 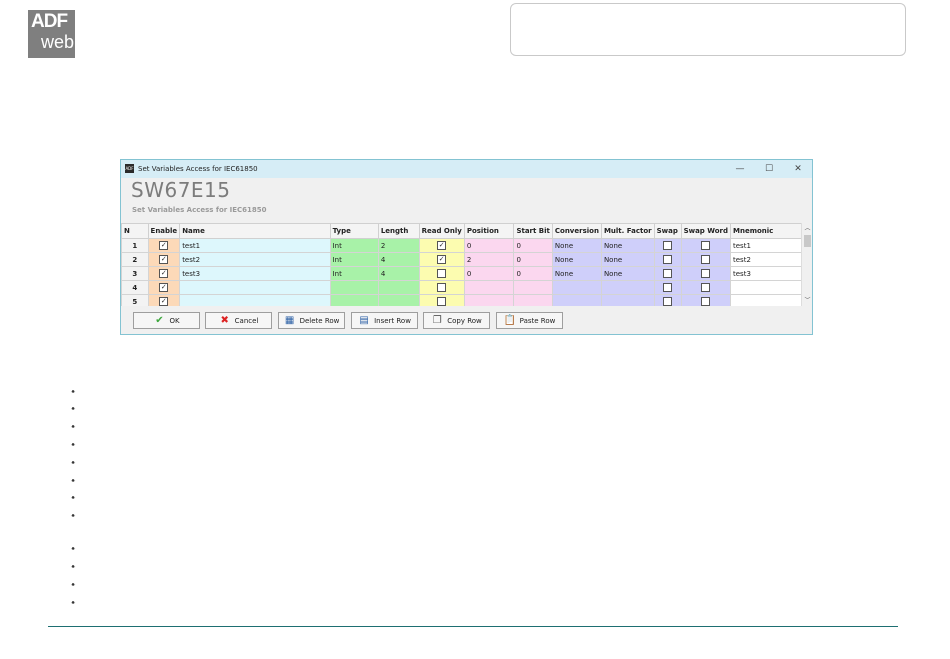 I want to click on cell-read-only, so click(x=441, y=300).